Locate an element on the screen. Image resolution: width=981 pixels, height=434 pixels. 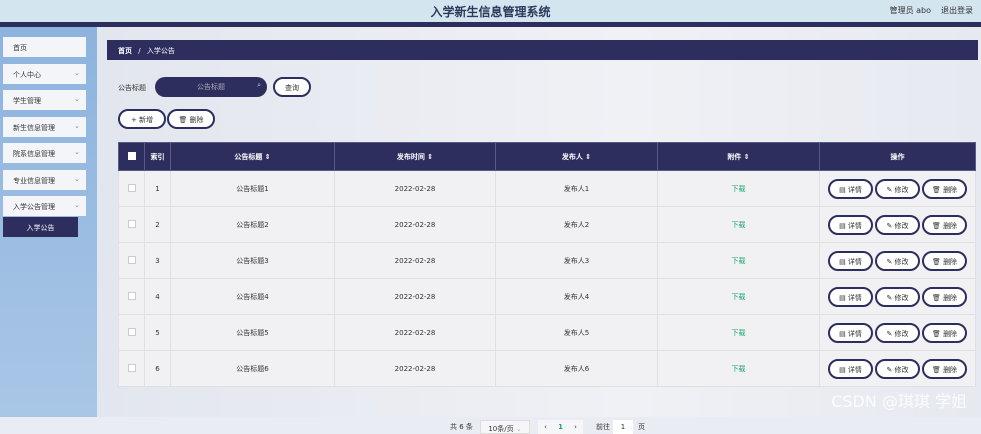
select-all-checkbox is located at coordinates (131, 155).